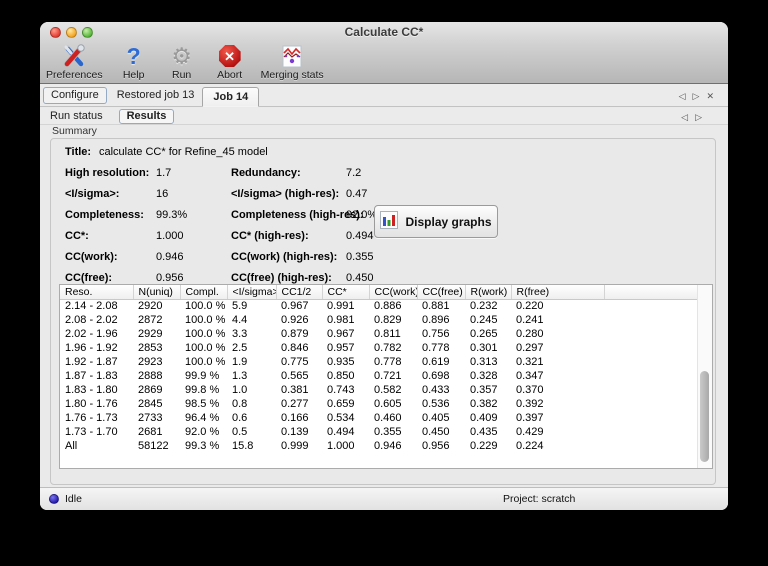  I want to click on table-cell: 1.9, so click(240, 362).